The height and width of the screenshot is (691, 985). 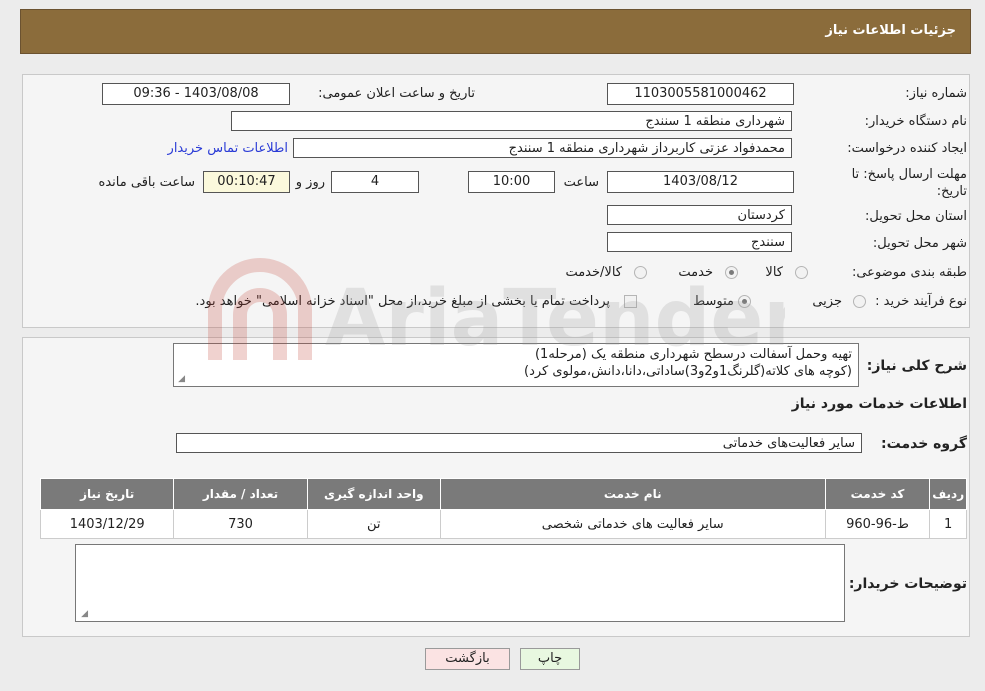 I want to click on need-number-field: 1103005581000462, so click(x=700, y=94).